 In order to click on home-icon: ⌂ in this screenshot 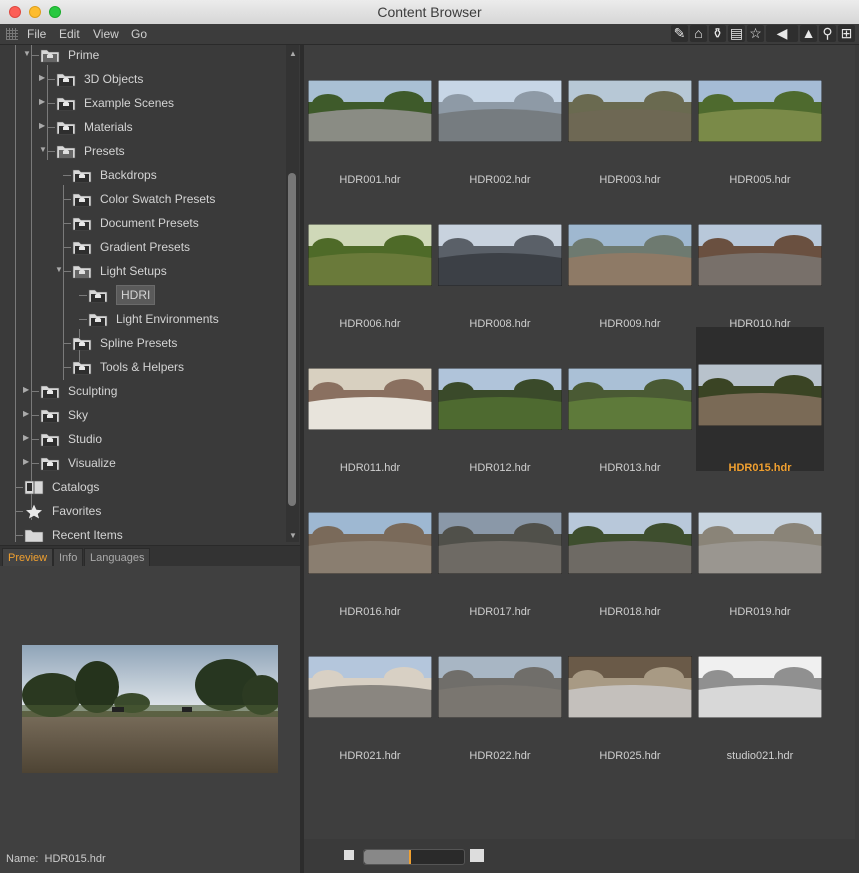, I will do `click(698, 33)`.